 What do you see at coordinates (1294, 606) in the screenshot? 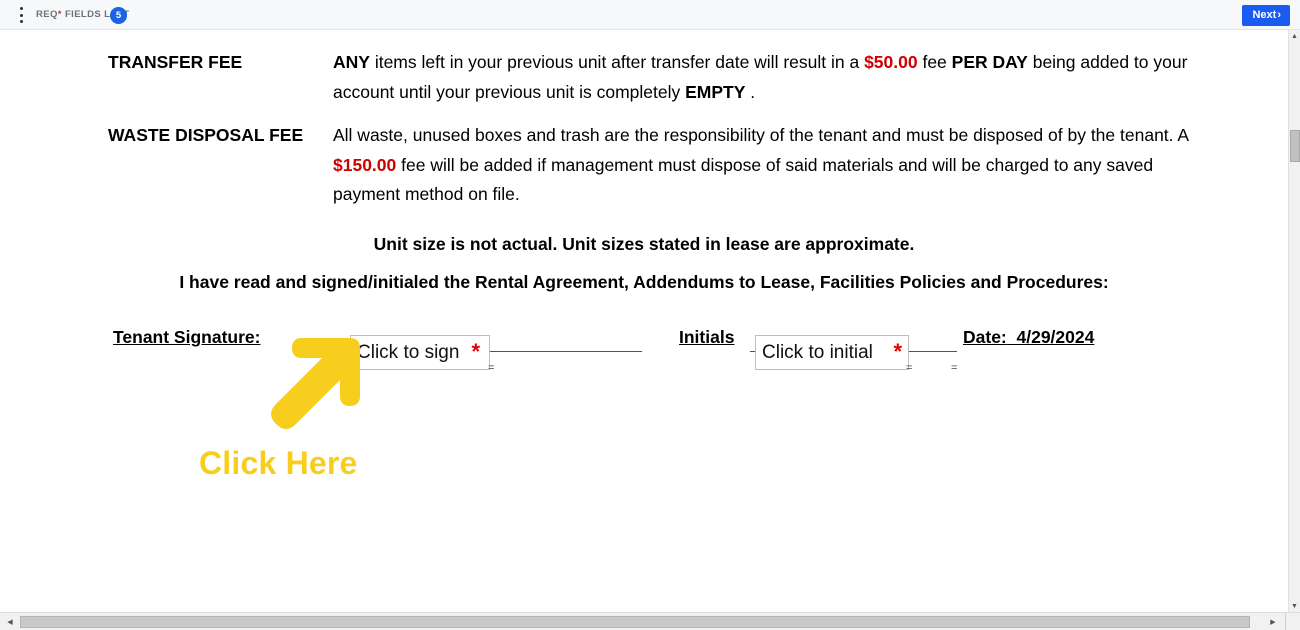
I see `scroll-down-icon: ▼` at bounding box center [1294, 606].